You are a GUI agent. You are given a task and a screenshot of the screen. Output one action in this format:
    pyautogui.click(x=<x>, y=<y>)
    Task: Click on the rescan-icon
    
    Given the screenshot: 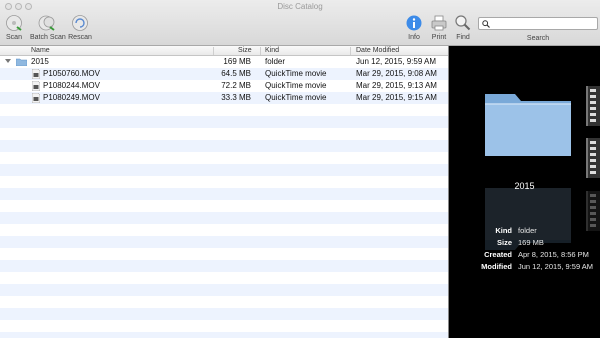 What is the action you would take?
    pyautogui.click(x=80, y=23)
    